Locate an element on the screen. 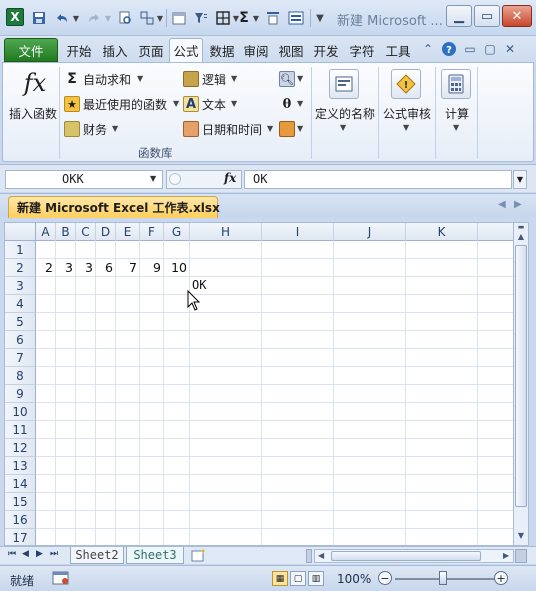 Image resolution: width=536 pixels, height=591 pixels. tab-split-handle is located at coordinates (309, 556).